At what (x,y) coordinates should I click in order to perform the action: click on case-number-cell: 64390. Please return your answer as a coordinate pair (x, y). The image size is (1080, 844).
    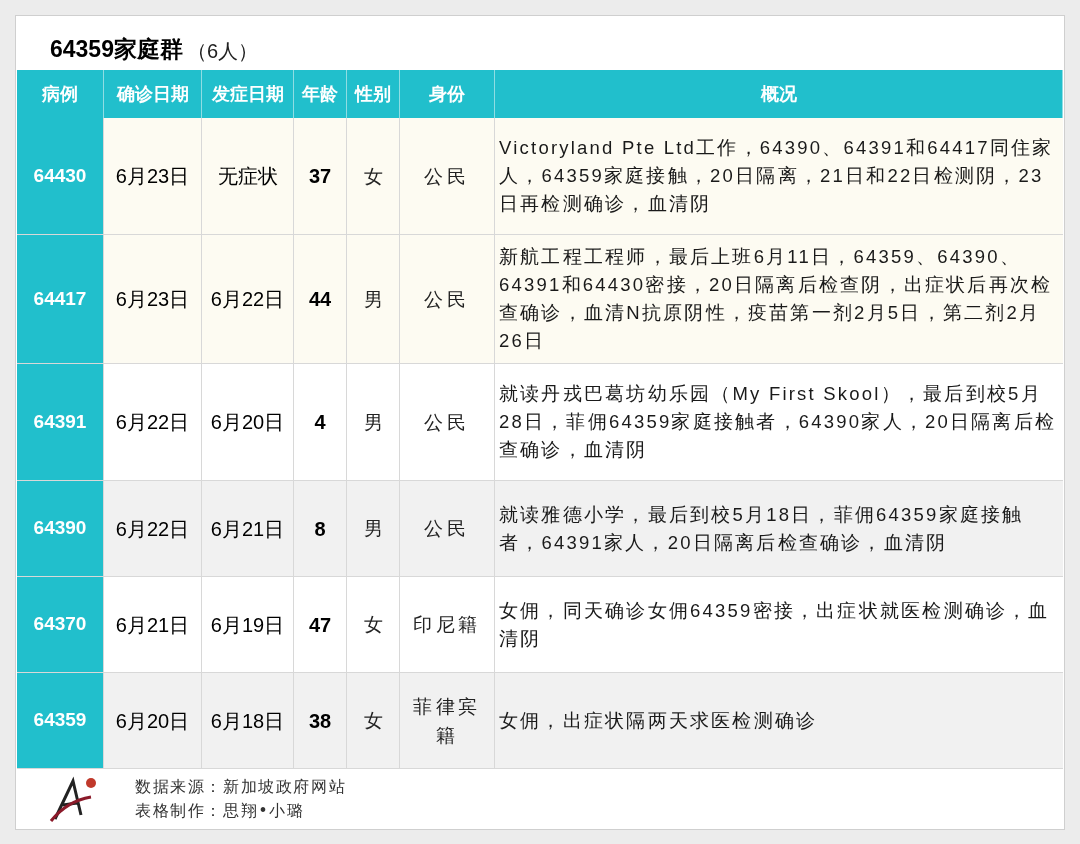
    Looking at the image, I should click on (60, 529).